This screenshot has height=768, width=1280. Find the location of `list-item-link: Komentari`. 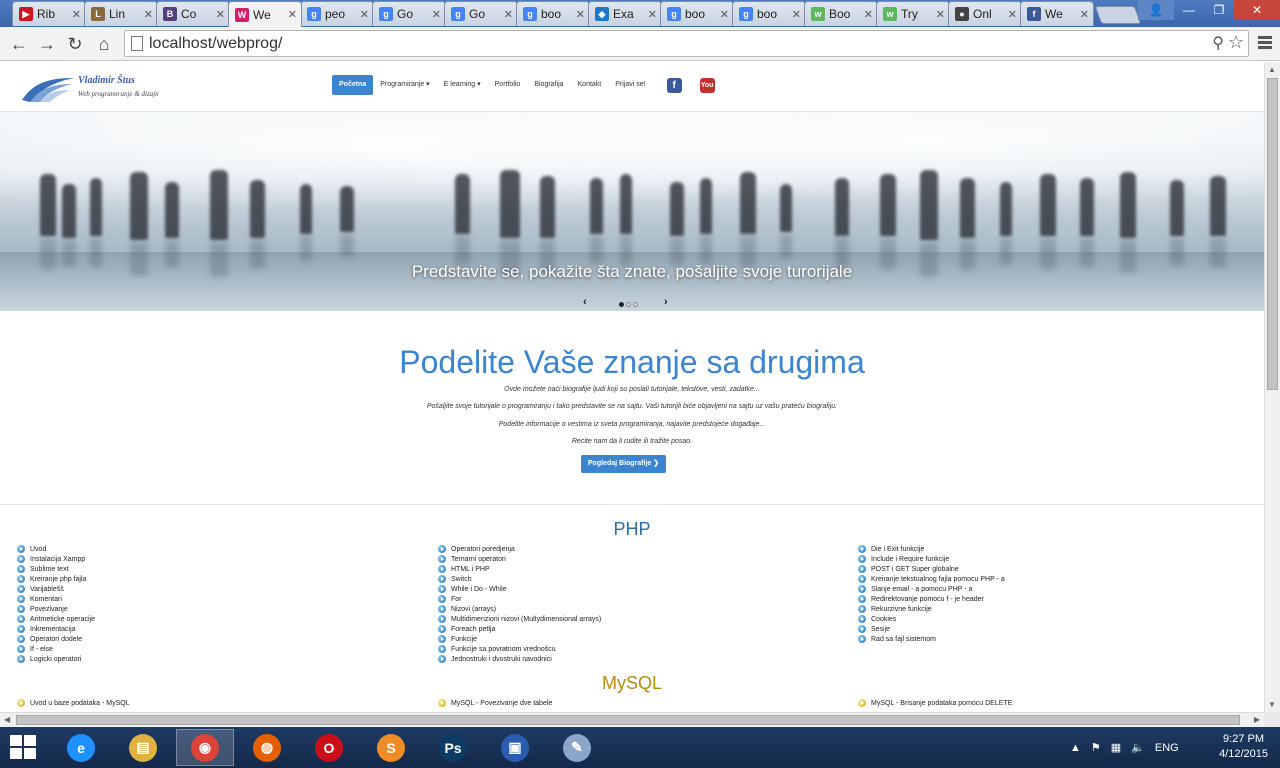

list-item-link: Komentari is located at coordinates (46, 599).